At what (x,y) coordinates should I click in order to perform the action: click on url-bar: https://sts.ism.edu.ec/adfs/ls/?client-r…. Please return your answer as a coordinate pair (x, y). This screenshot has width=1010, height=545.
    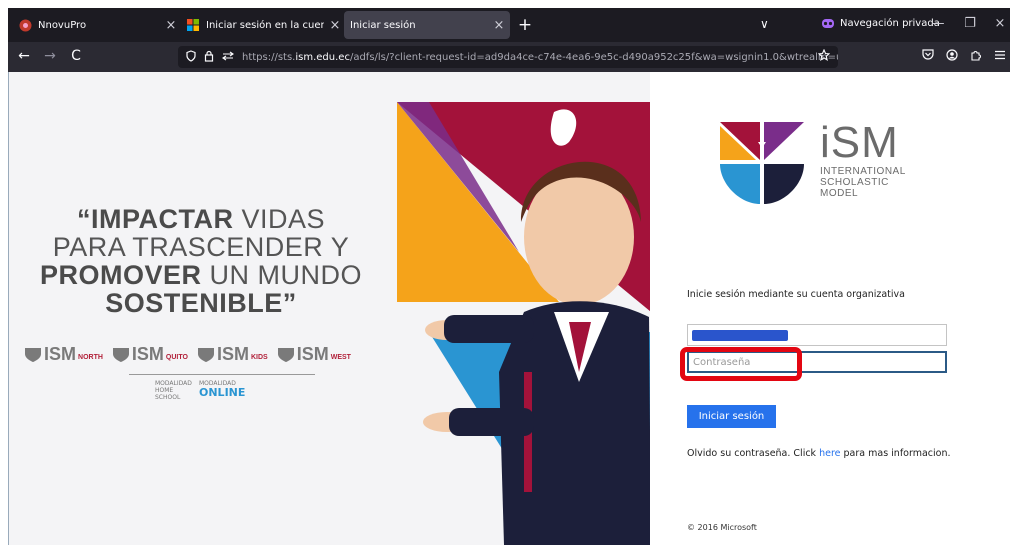
    Looking at the image, I should click on (508, 57).